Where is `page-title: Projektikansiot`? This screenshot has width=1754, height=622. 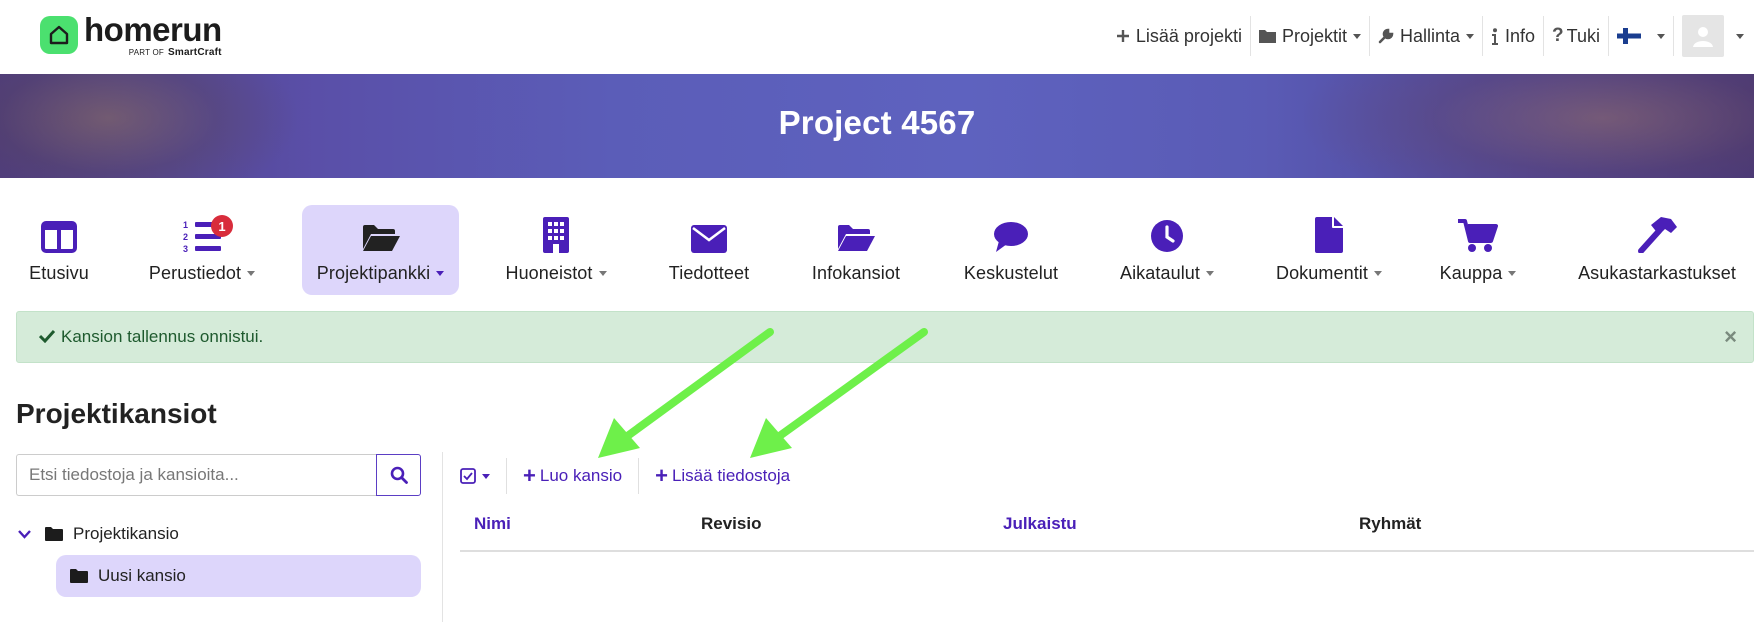
page-title: Projektikansiot is located at coordinates (116, 413).